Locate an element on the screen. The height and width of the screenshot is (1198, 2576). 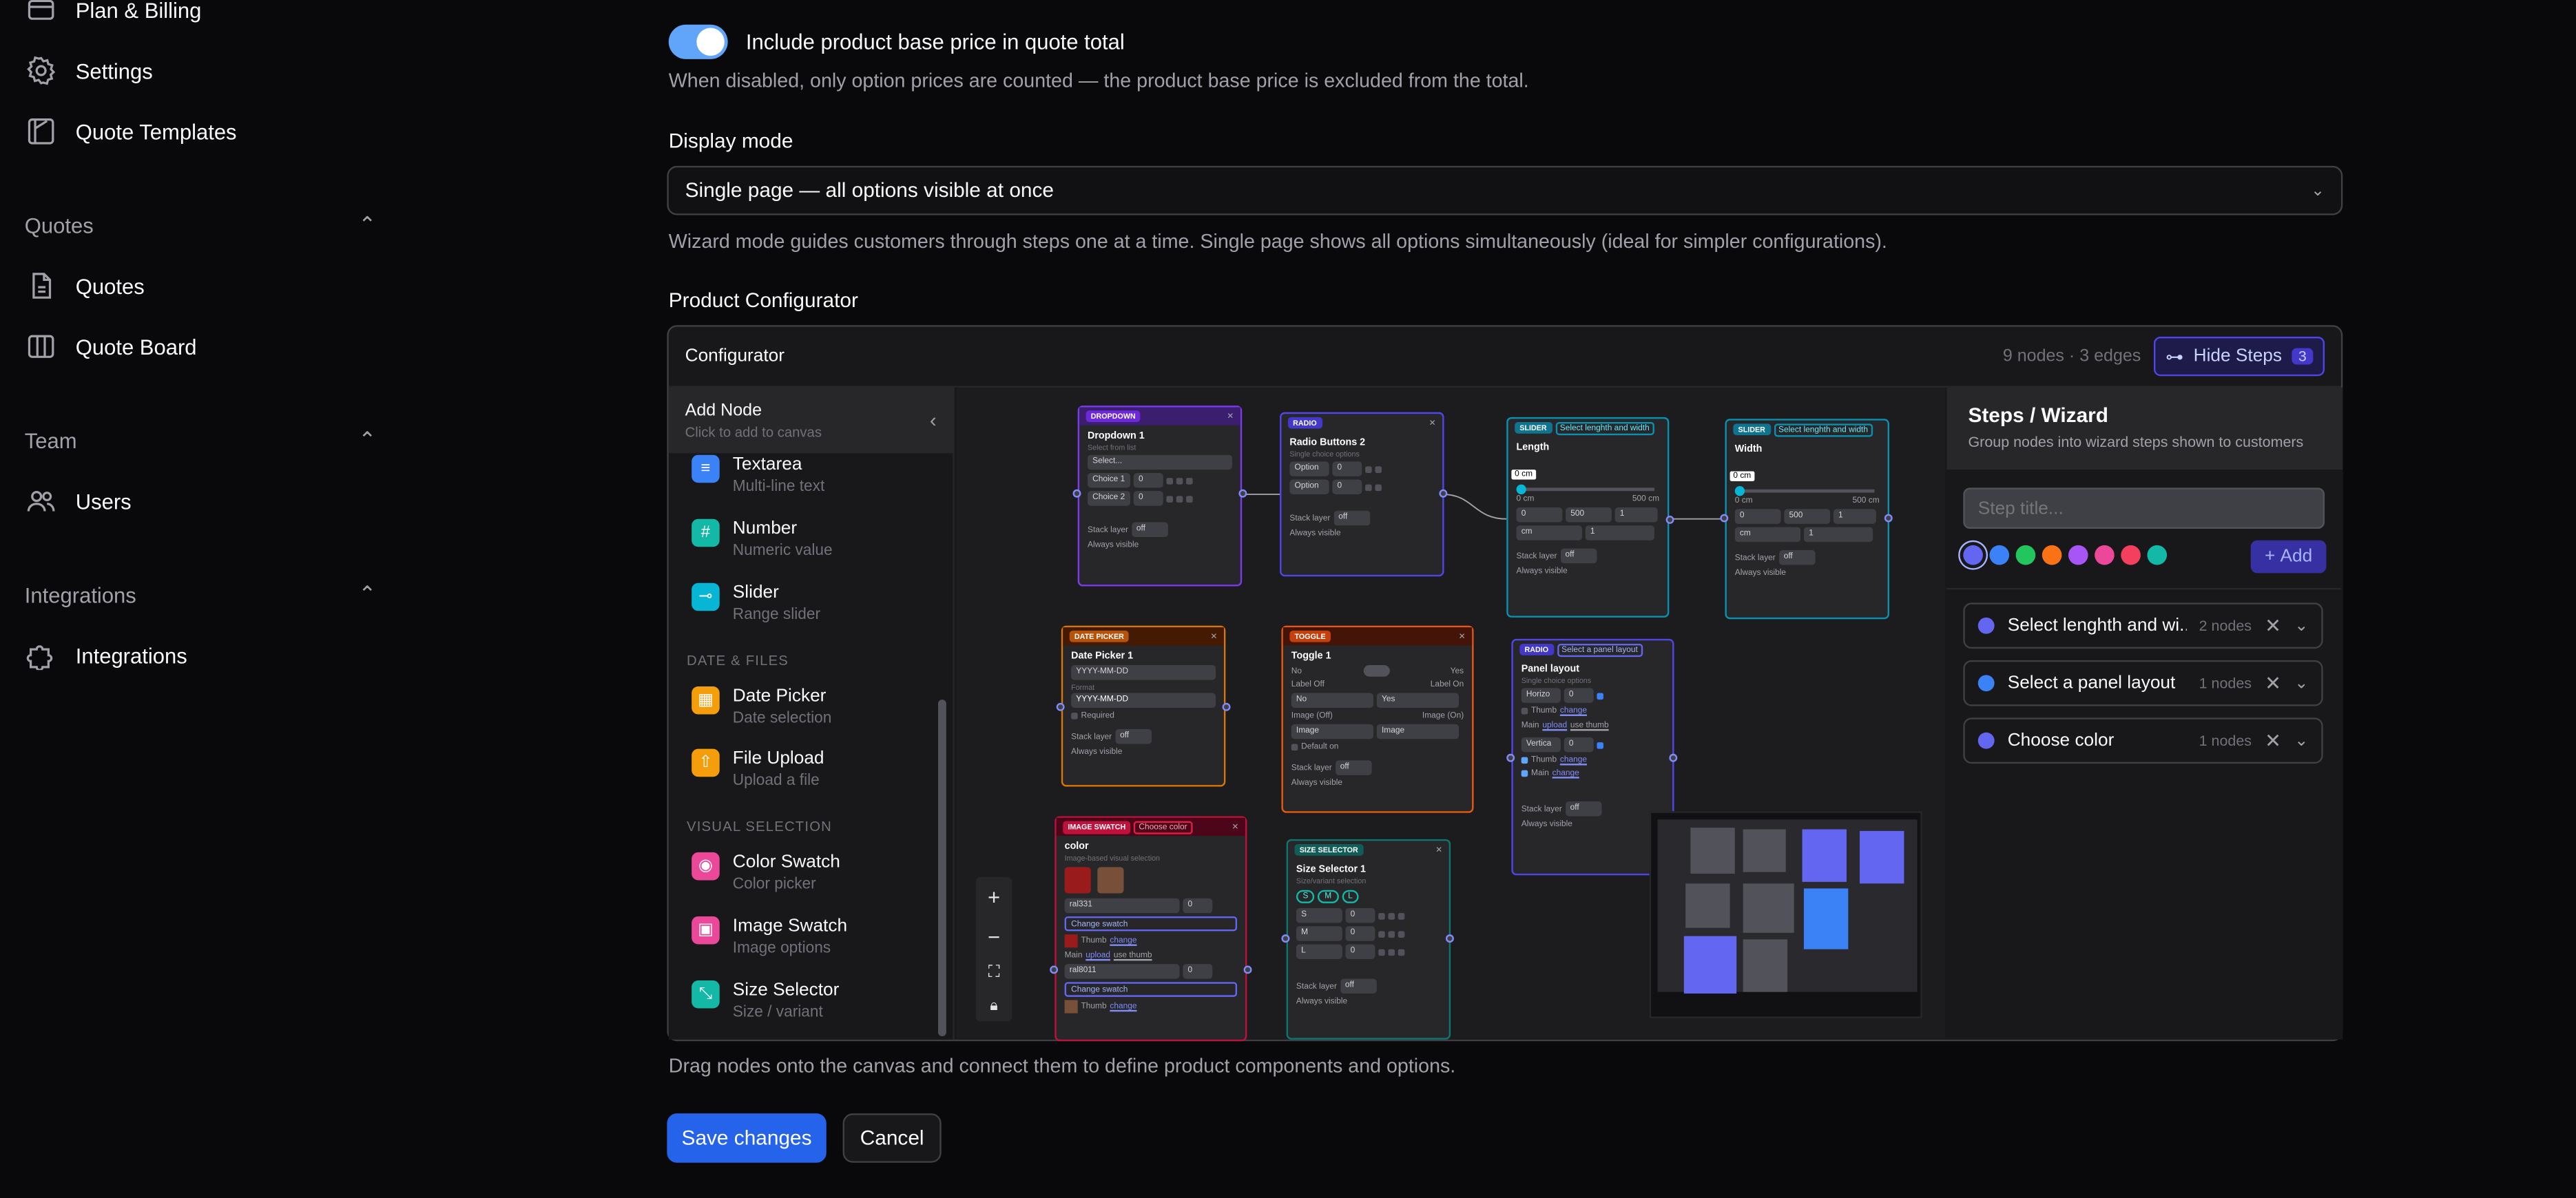
swatch-brown is located at coordinates (1110, 880).